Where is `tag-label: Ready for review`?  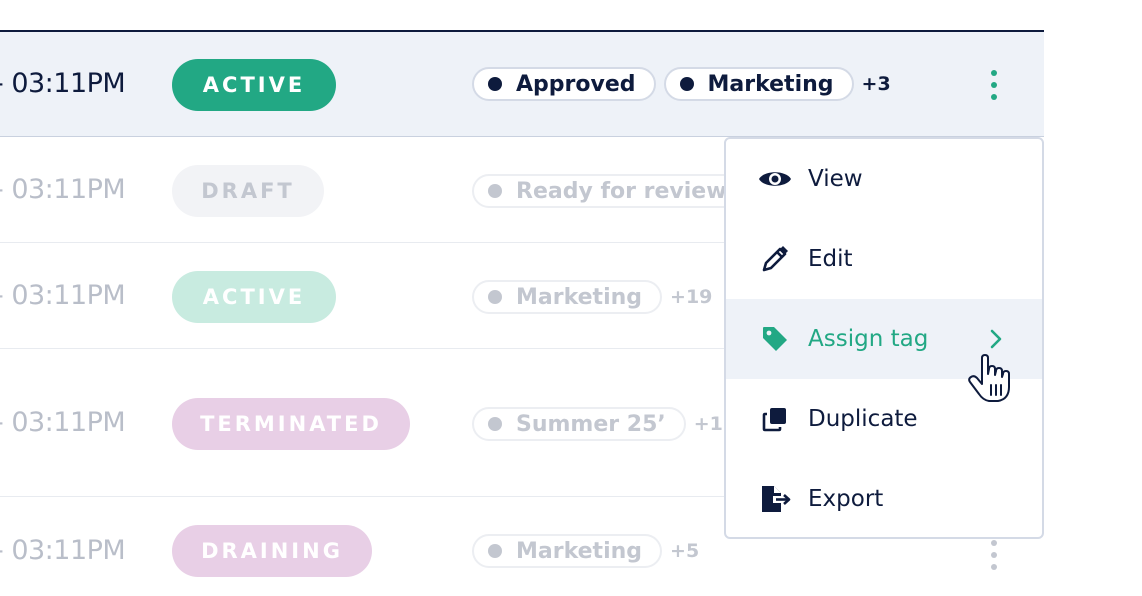
tag-label: Ready for review is located at coordinates (621, 191).